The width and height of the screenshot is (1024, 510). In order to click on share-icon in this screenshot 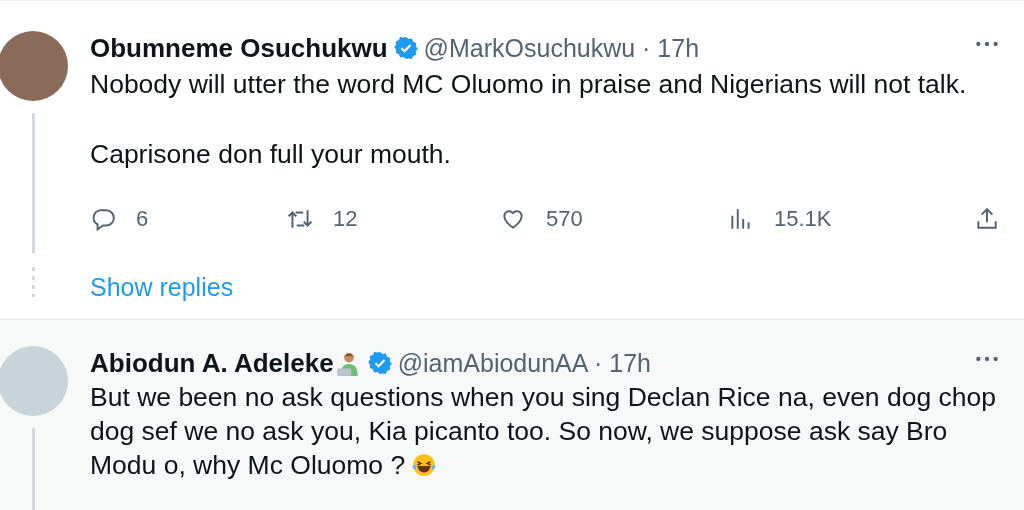, I will do `click(987, 219)`.